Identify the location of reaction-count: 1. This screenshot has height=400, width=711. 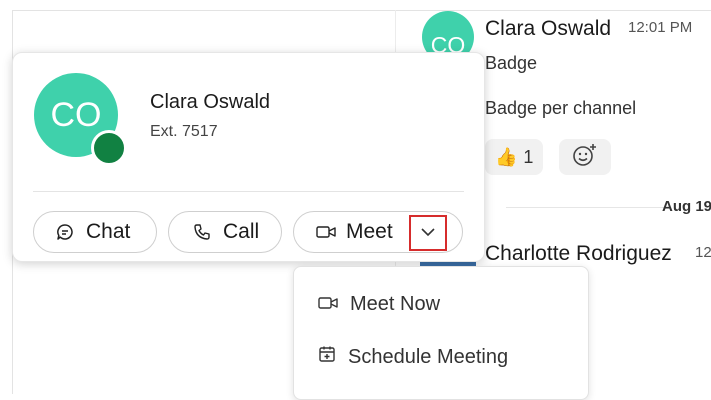
(528, 156).